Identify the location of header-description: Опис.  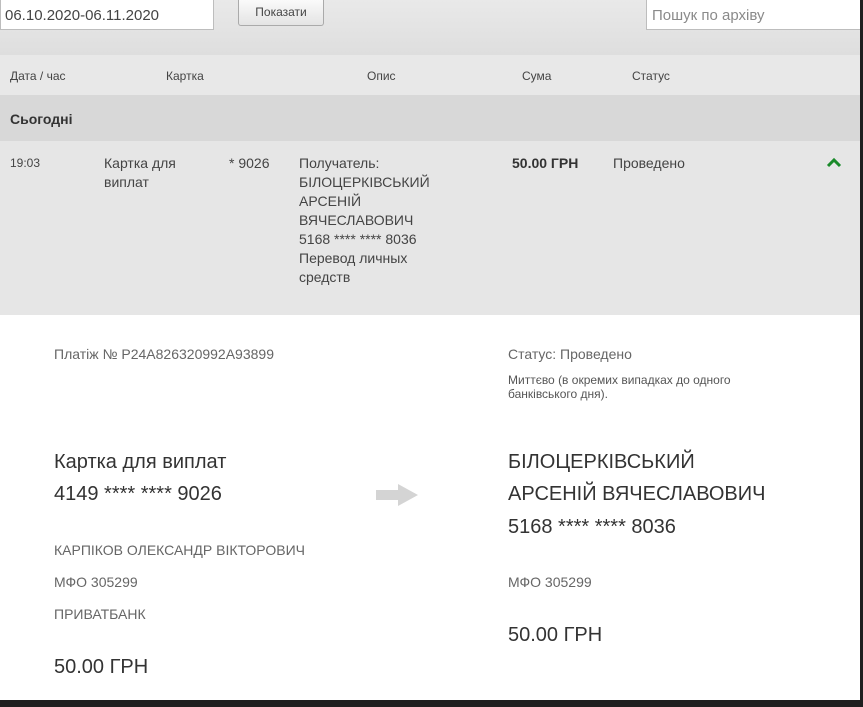
(381, 76).